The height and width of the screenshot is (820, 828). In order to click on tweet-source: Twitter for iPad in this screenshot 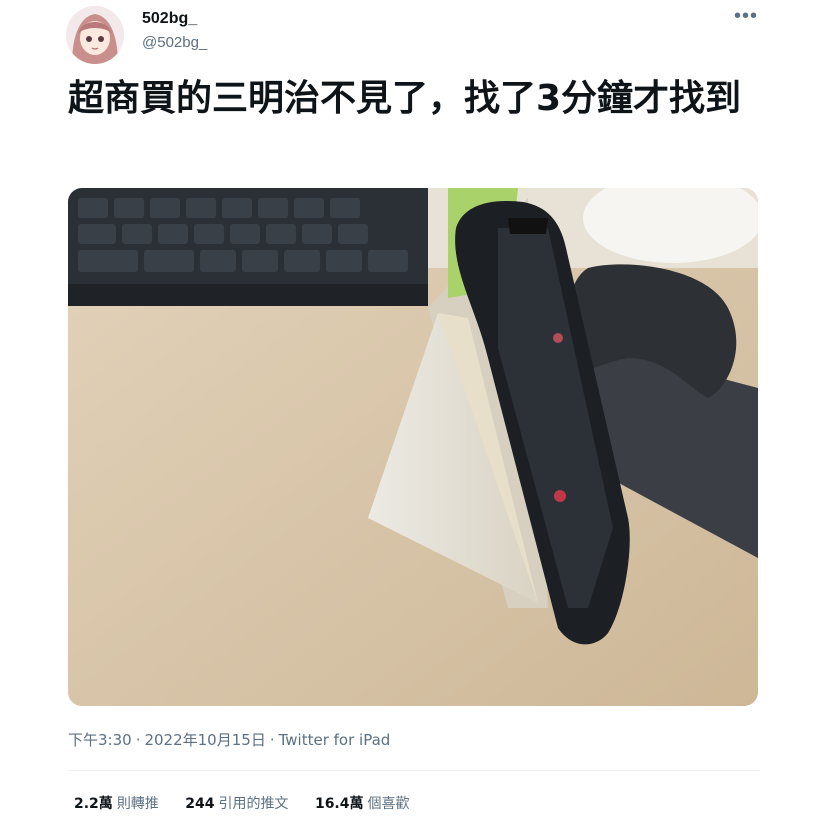, I will do `click(335, 740)`.